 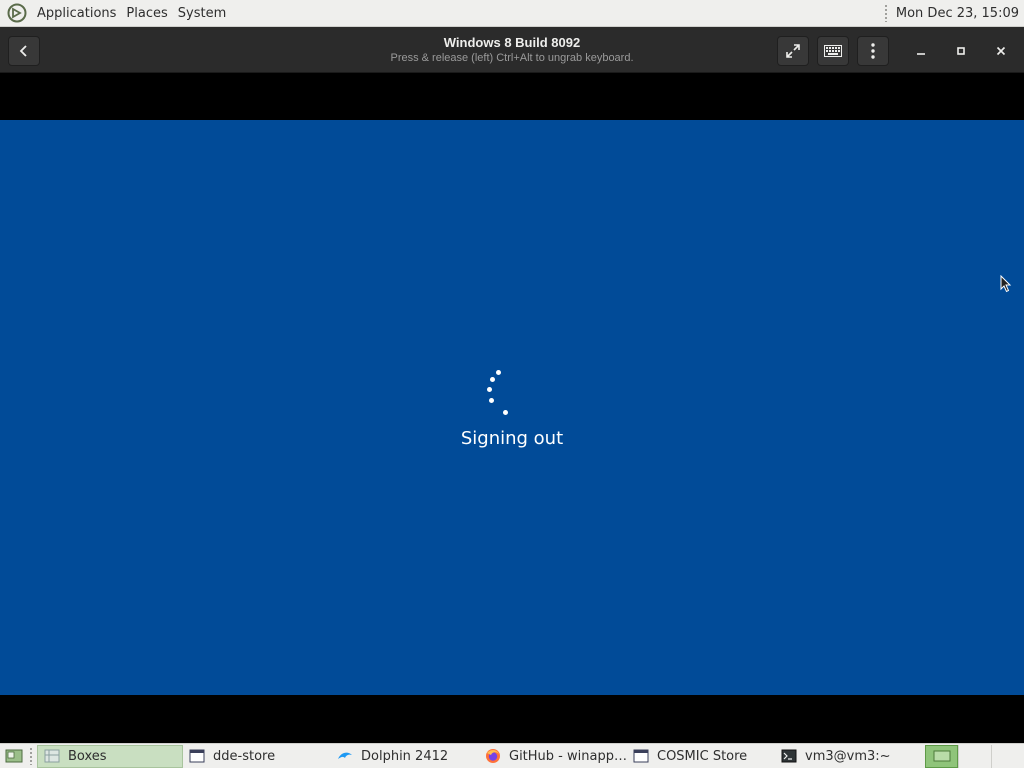 I want to click on close-icon, so click(x=1001, y=51).